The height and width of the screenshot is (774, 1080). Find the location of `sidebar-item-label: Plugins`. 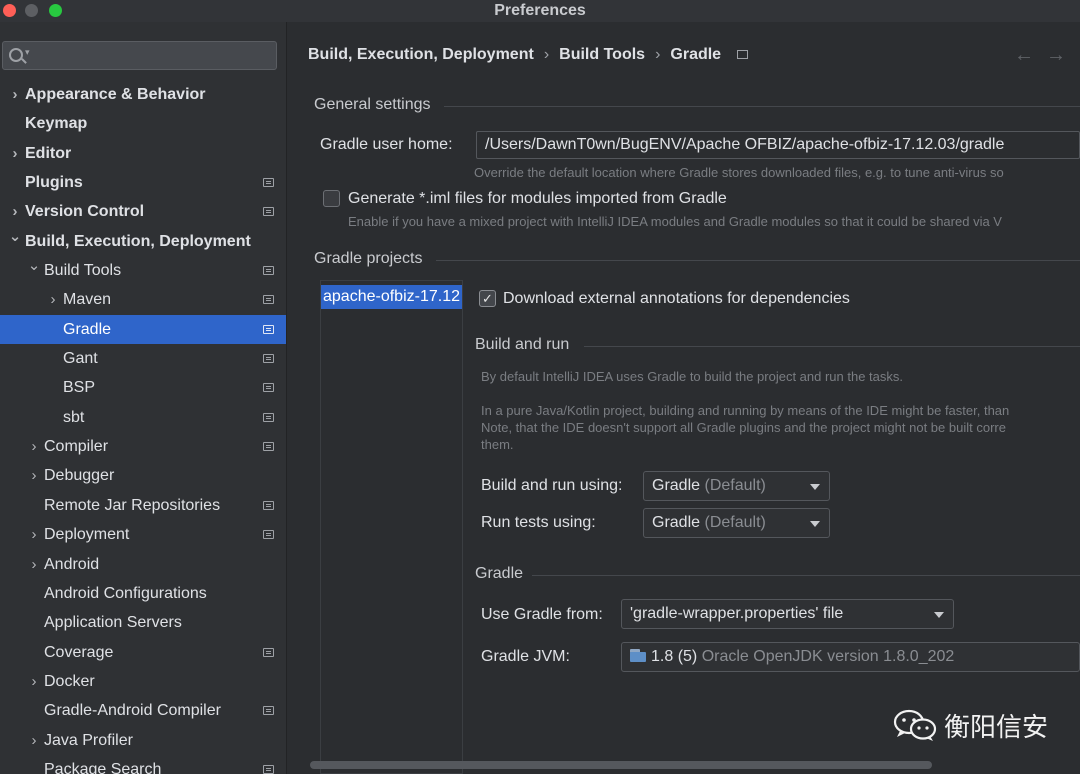

sidebar-item-label: Plugins is located at coordinates (54, 183).